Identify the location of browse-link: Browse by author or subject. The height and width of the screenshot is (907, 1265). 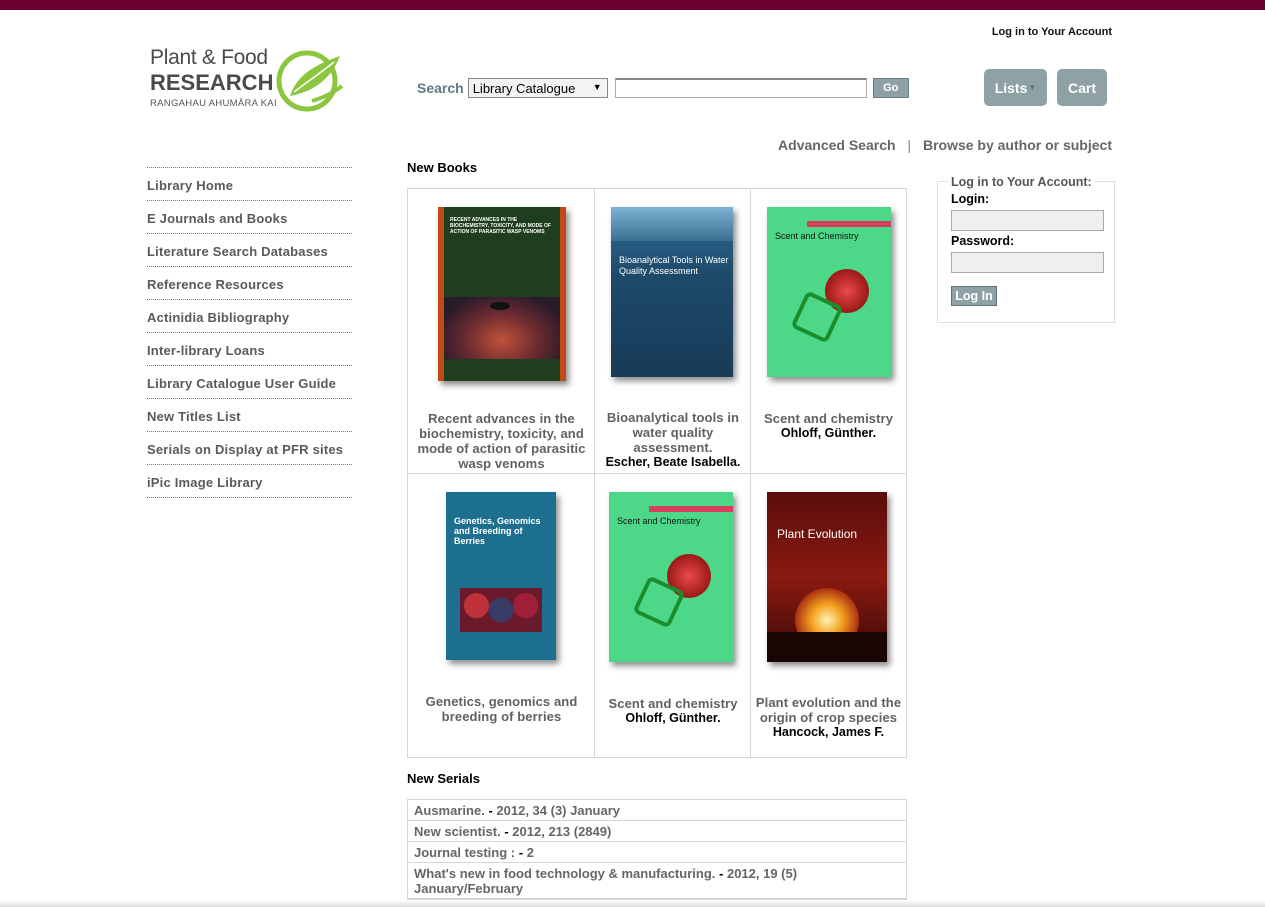
(1017, 145).